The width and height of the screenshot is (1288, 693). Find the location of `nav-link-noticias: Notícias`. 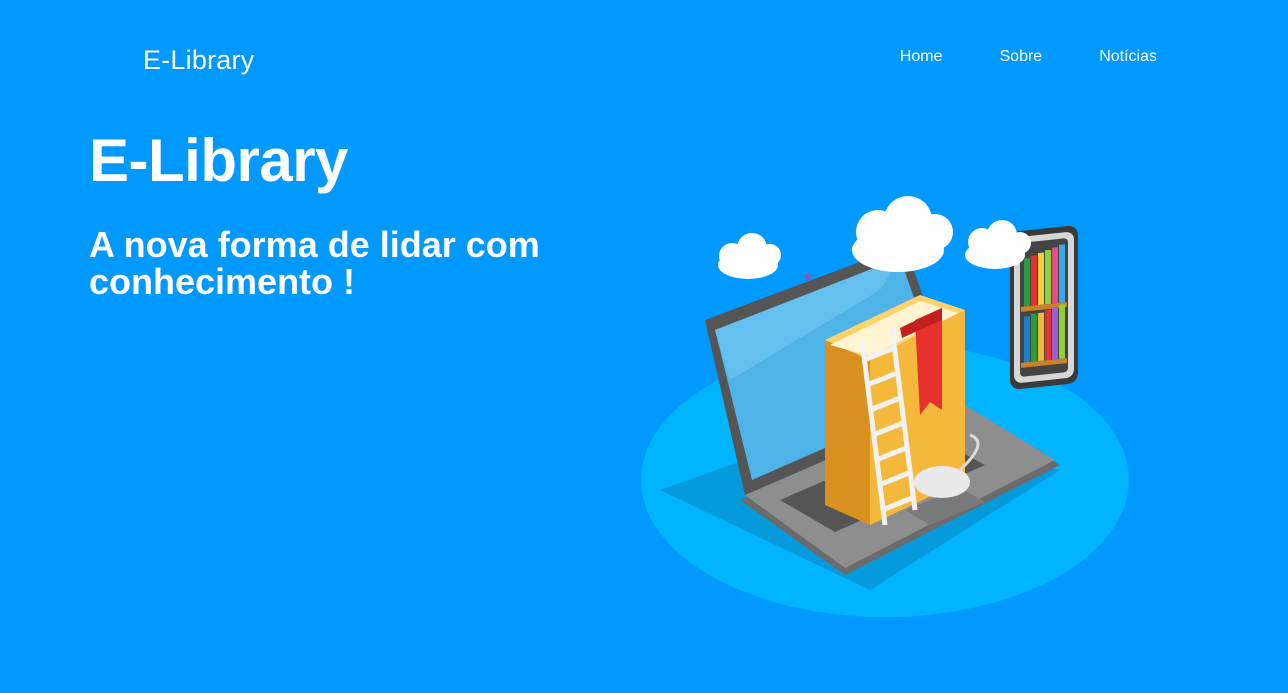

nav-link-noticias: Notícias is located at coordinates (1128, 57).